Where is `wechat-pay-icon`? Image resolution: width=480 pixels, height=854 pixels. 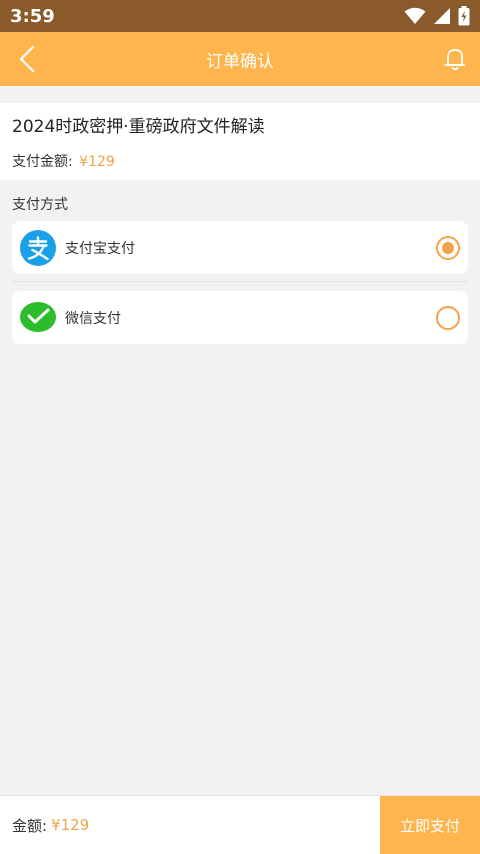
wechat-pay-icon is located at coordinates (38, 316).